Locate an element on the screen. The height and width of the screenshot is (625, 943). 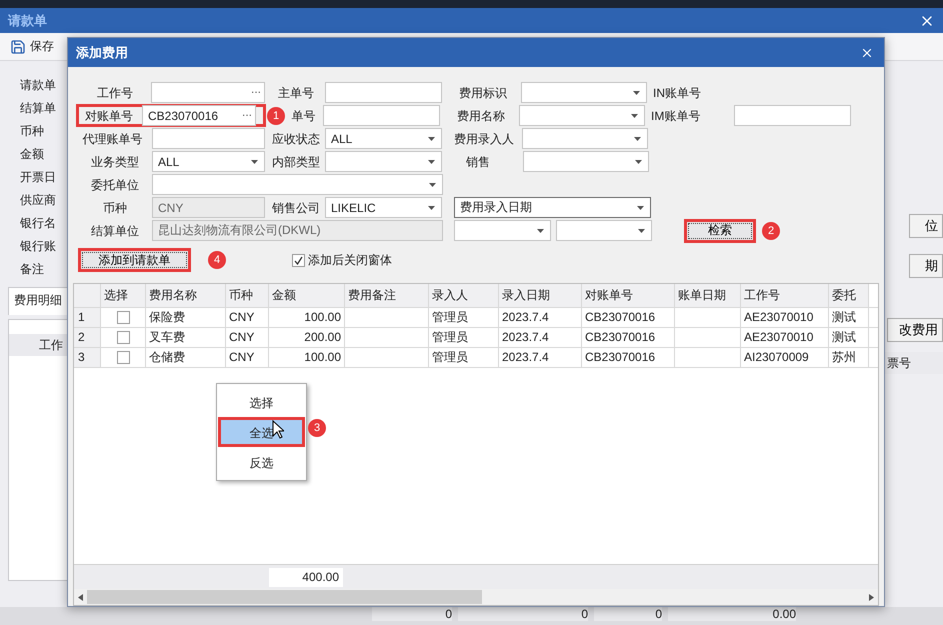
field-label: 费用标识 is located at coordinates (483, 93).